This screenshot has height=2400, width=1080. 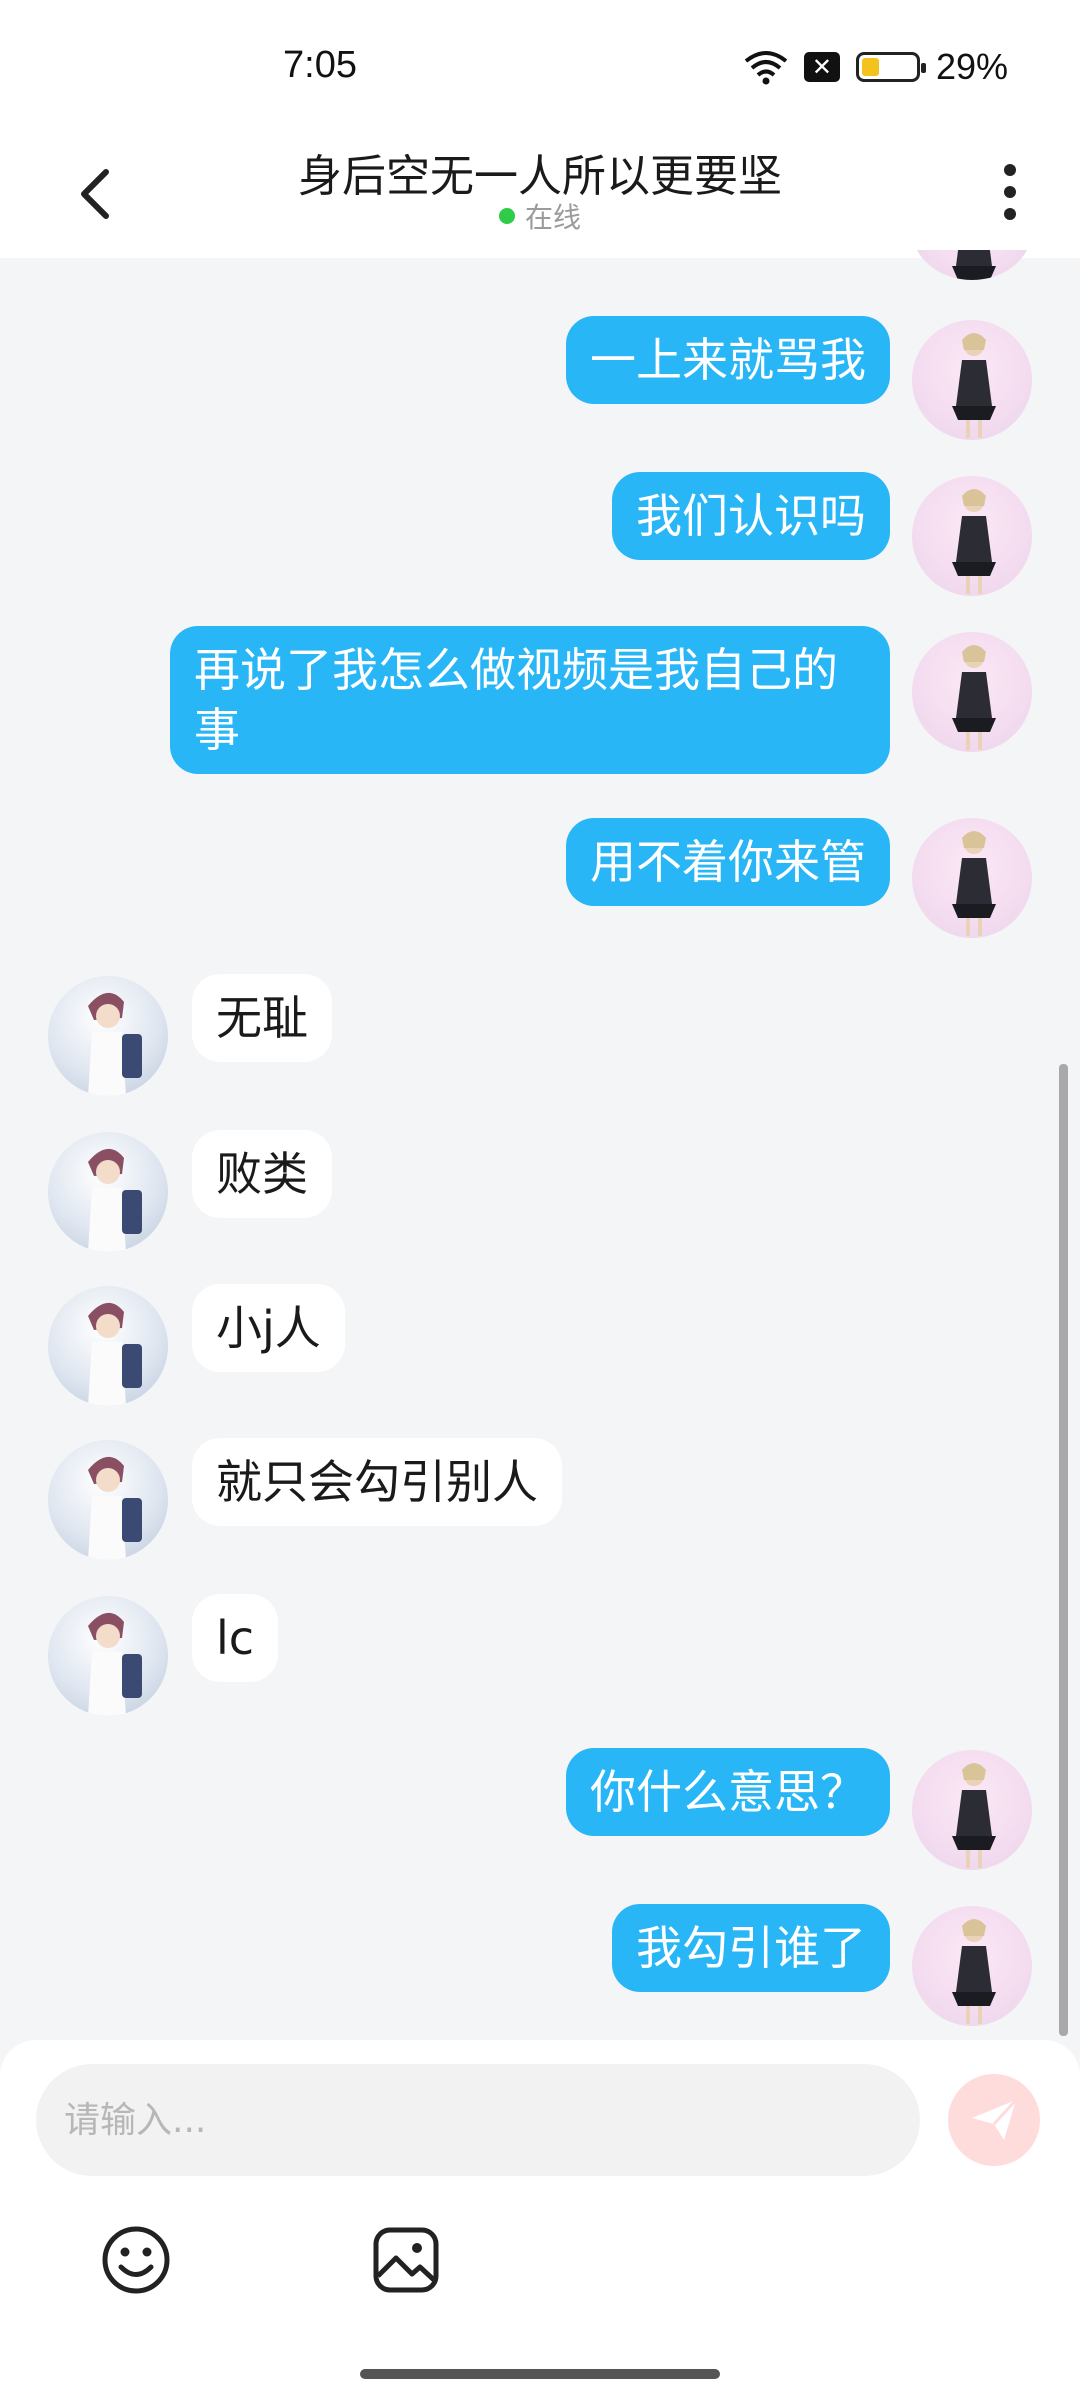 What do you see at coordinates (320, 65) in the screenshot?
I see `status-time: 7:05` at bounding box center [320, 65].